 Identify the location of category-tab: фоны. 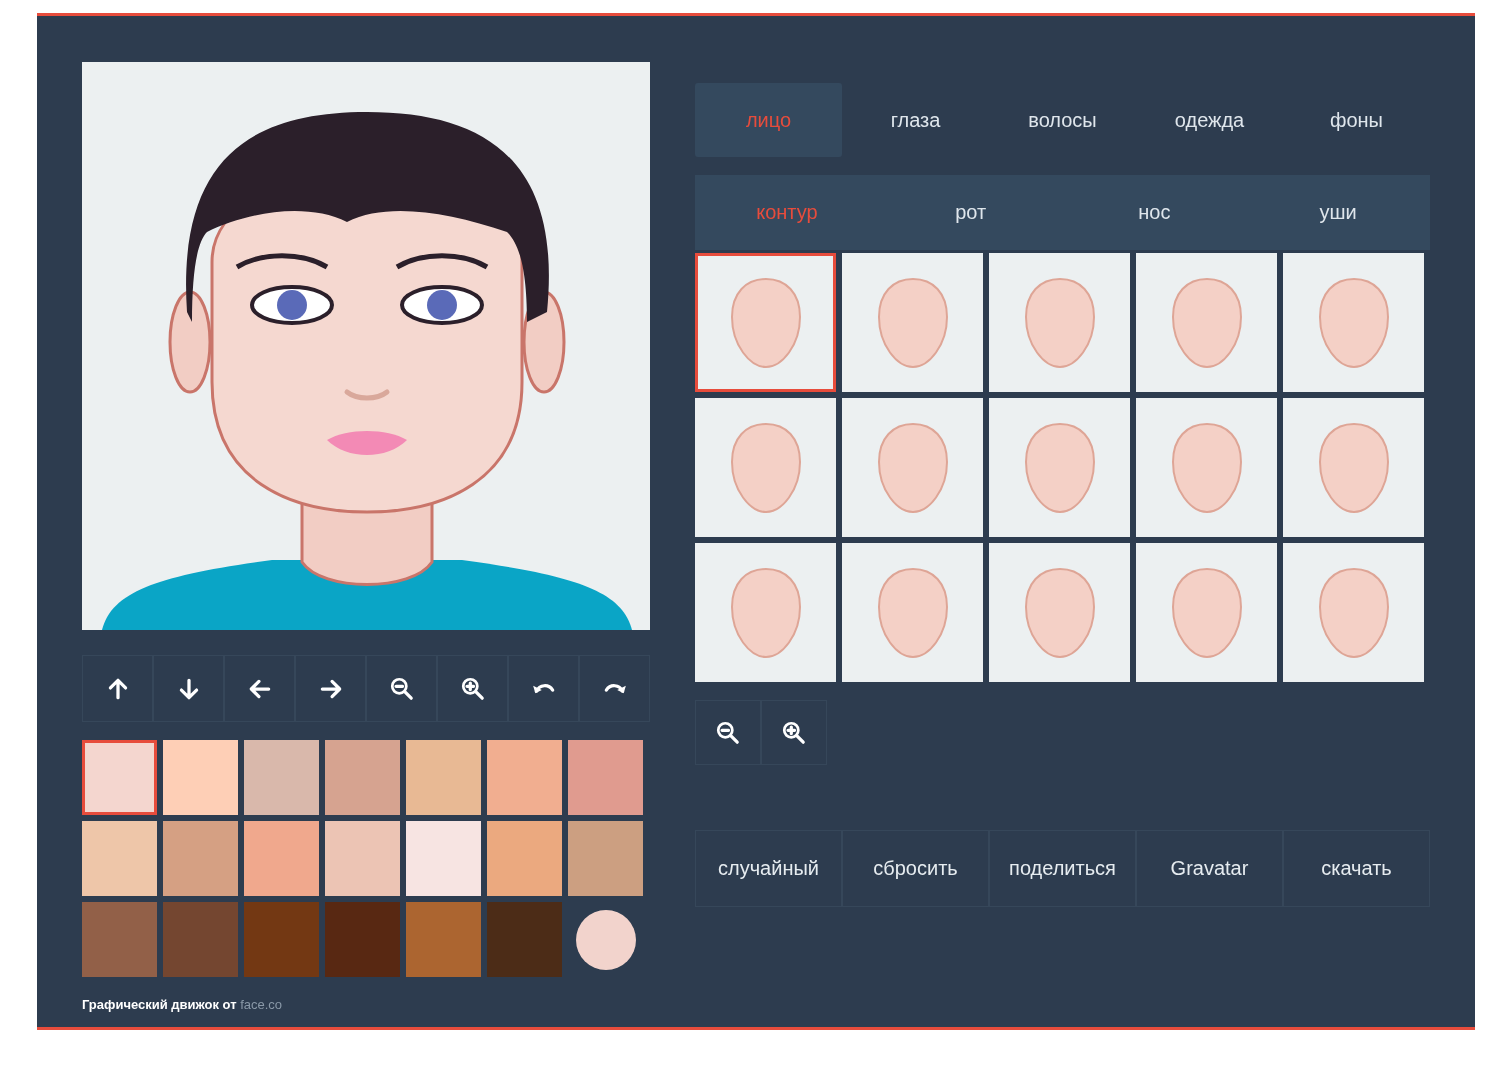
(1356, 120).